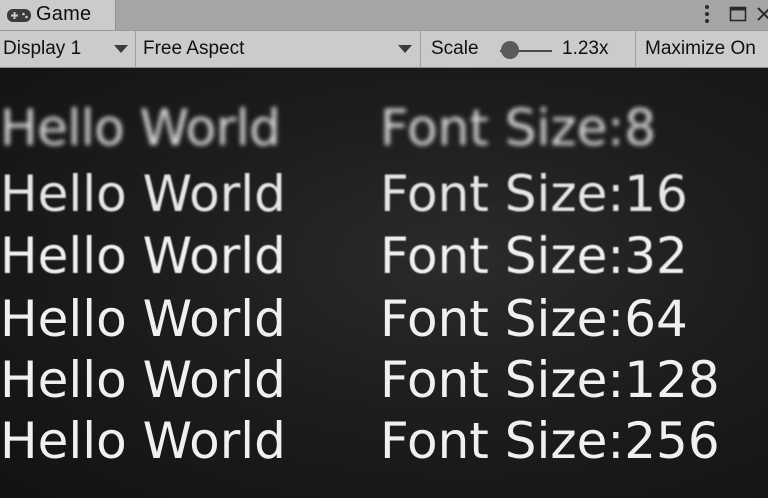  What do you see at coordinates (19, 15) in the screenshot?
I see `gamepad-icon` at bounding box center [19, 15].